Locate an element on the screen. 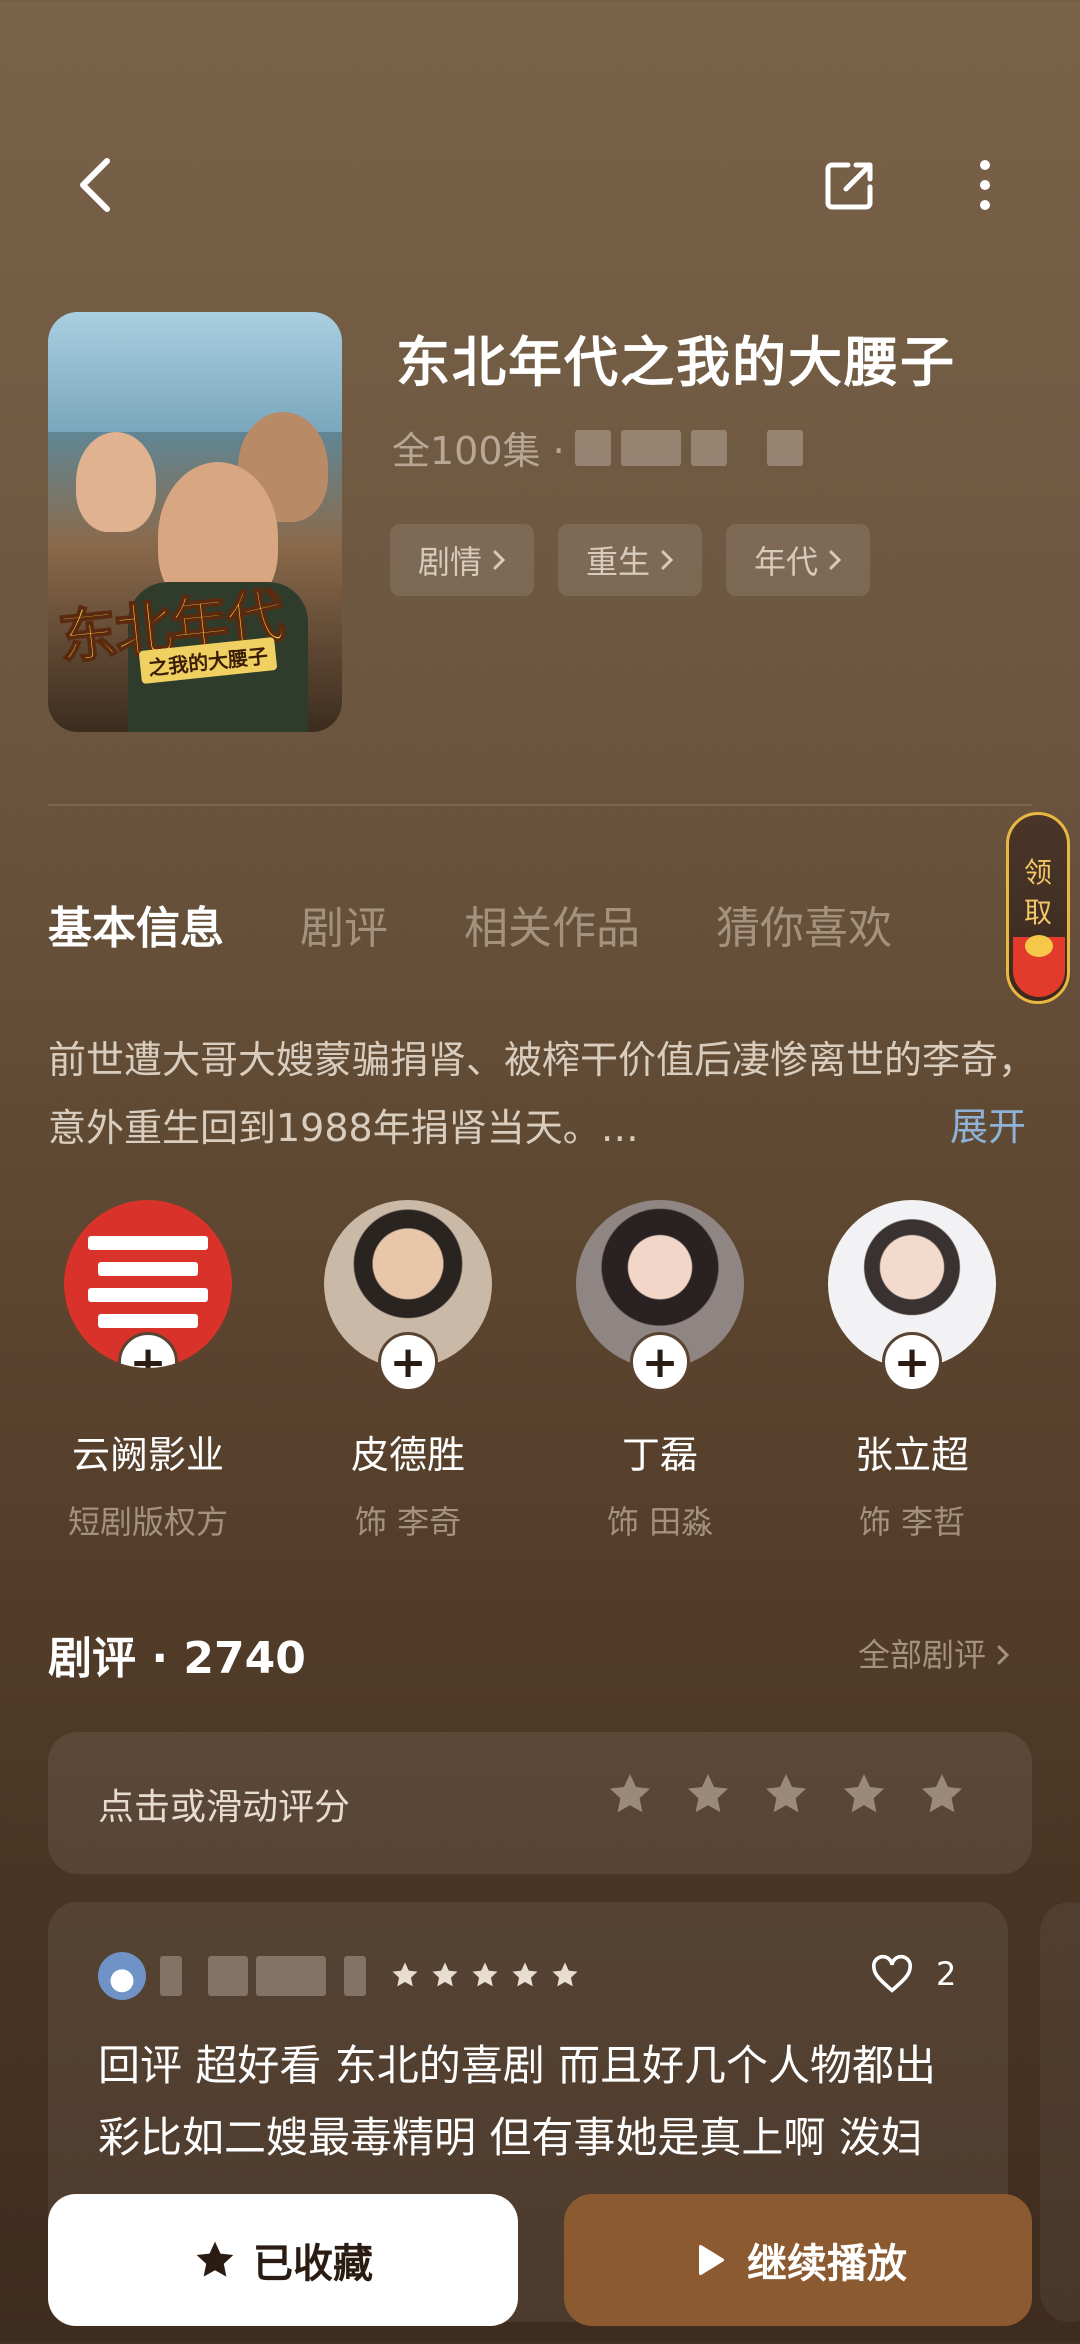 The width and height of the screenshot is (1080, 2344). heart-icon is located at coordinates (892, 1973).